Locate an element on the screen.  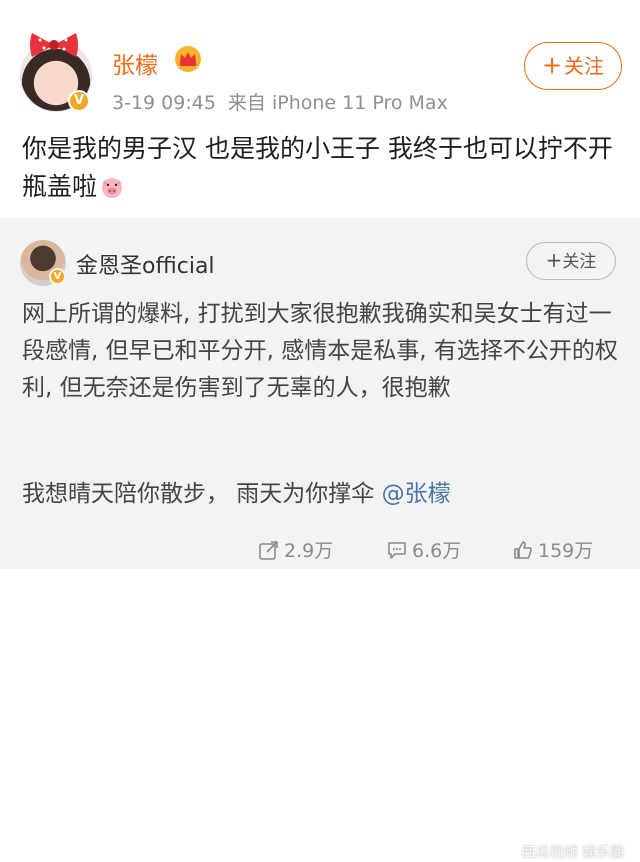
repost-author-name: 金恩圣official is located at coordinates (145, 264).